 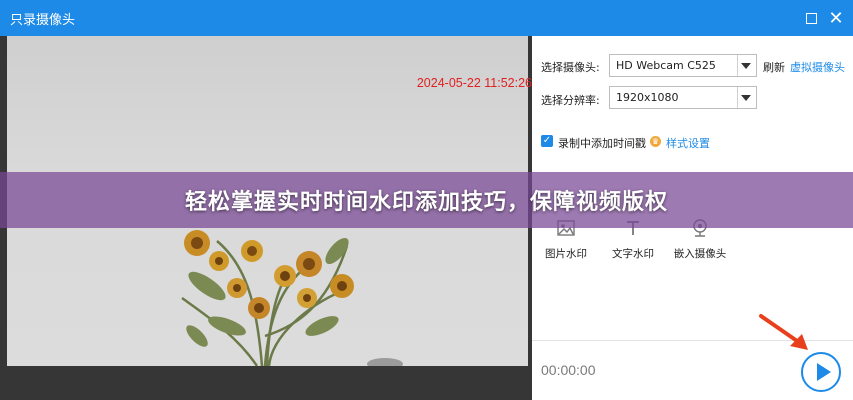 What do you see at coordinates (666, 65) in the screenshot?
I see `camera-select-value: HD Webcam C525` at bounding box center [666, 65].